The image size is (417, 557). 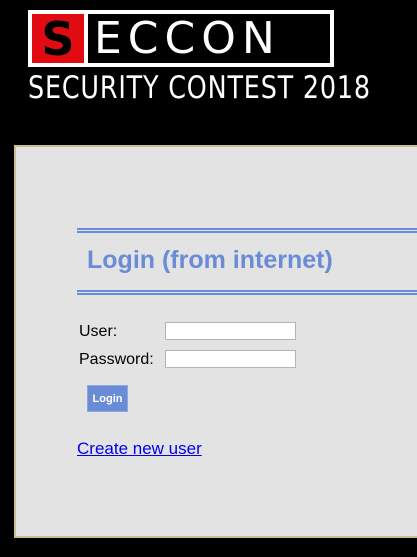 What do you see at coordinates (139, 449) in the screenshot?
I see `create-new-user-link: Create new user` at bounding box center [139, 449].